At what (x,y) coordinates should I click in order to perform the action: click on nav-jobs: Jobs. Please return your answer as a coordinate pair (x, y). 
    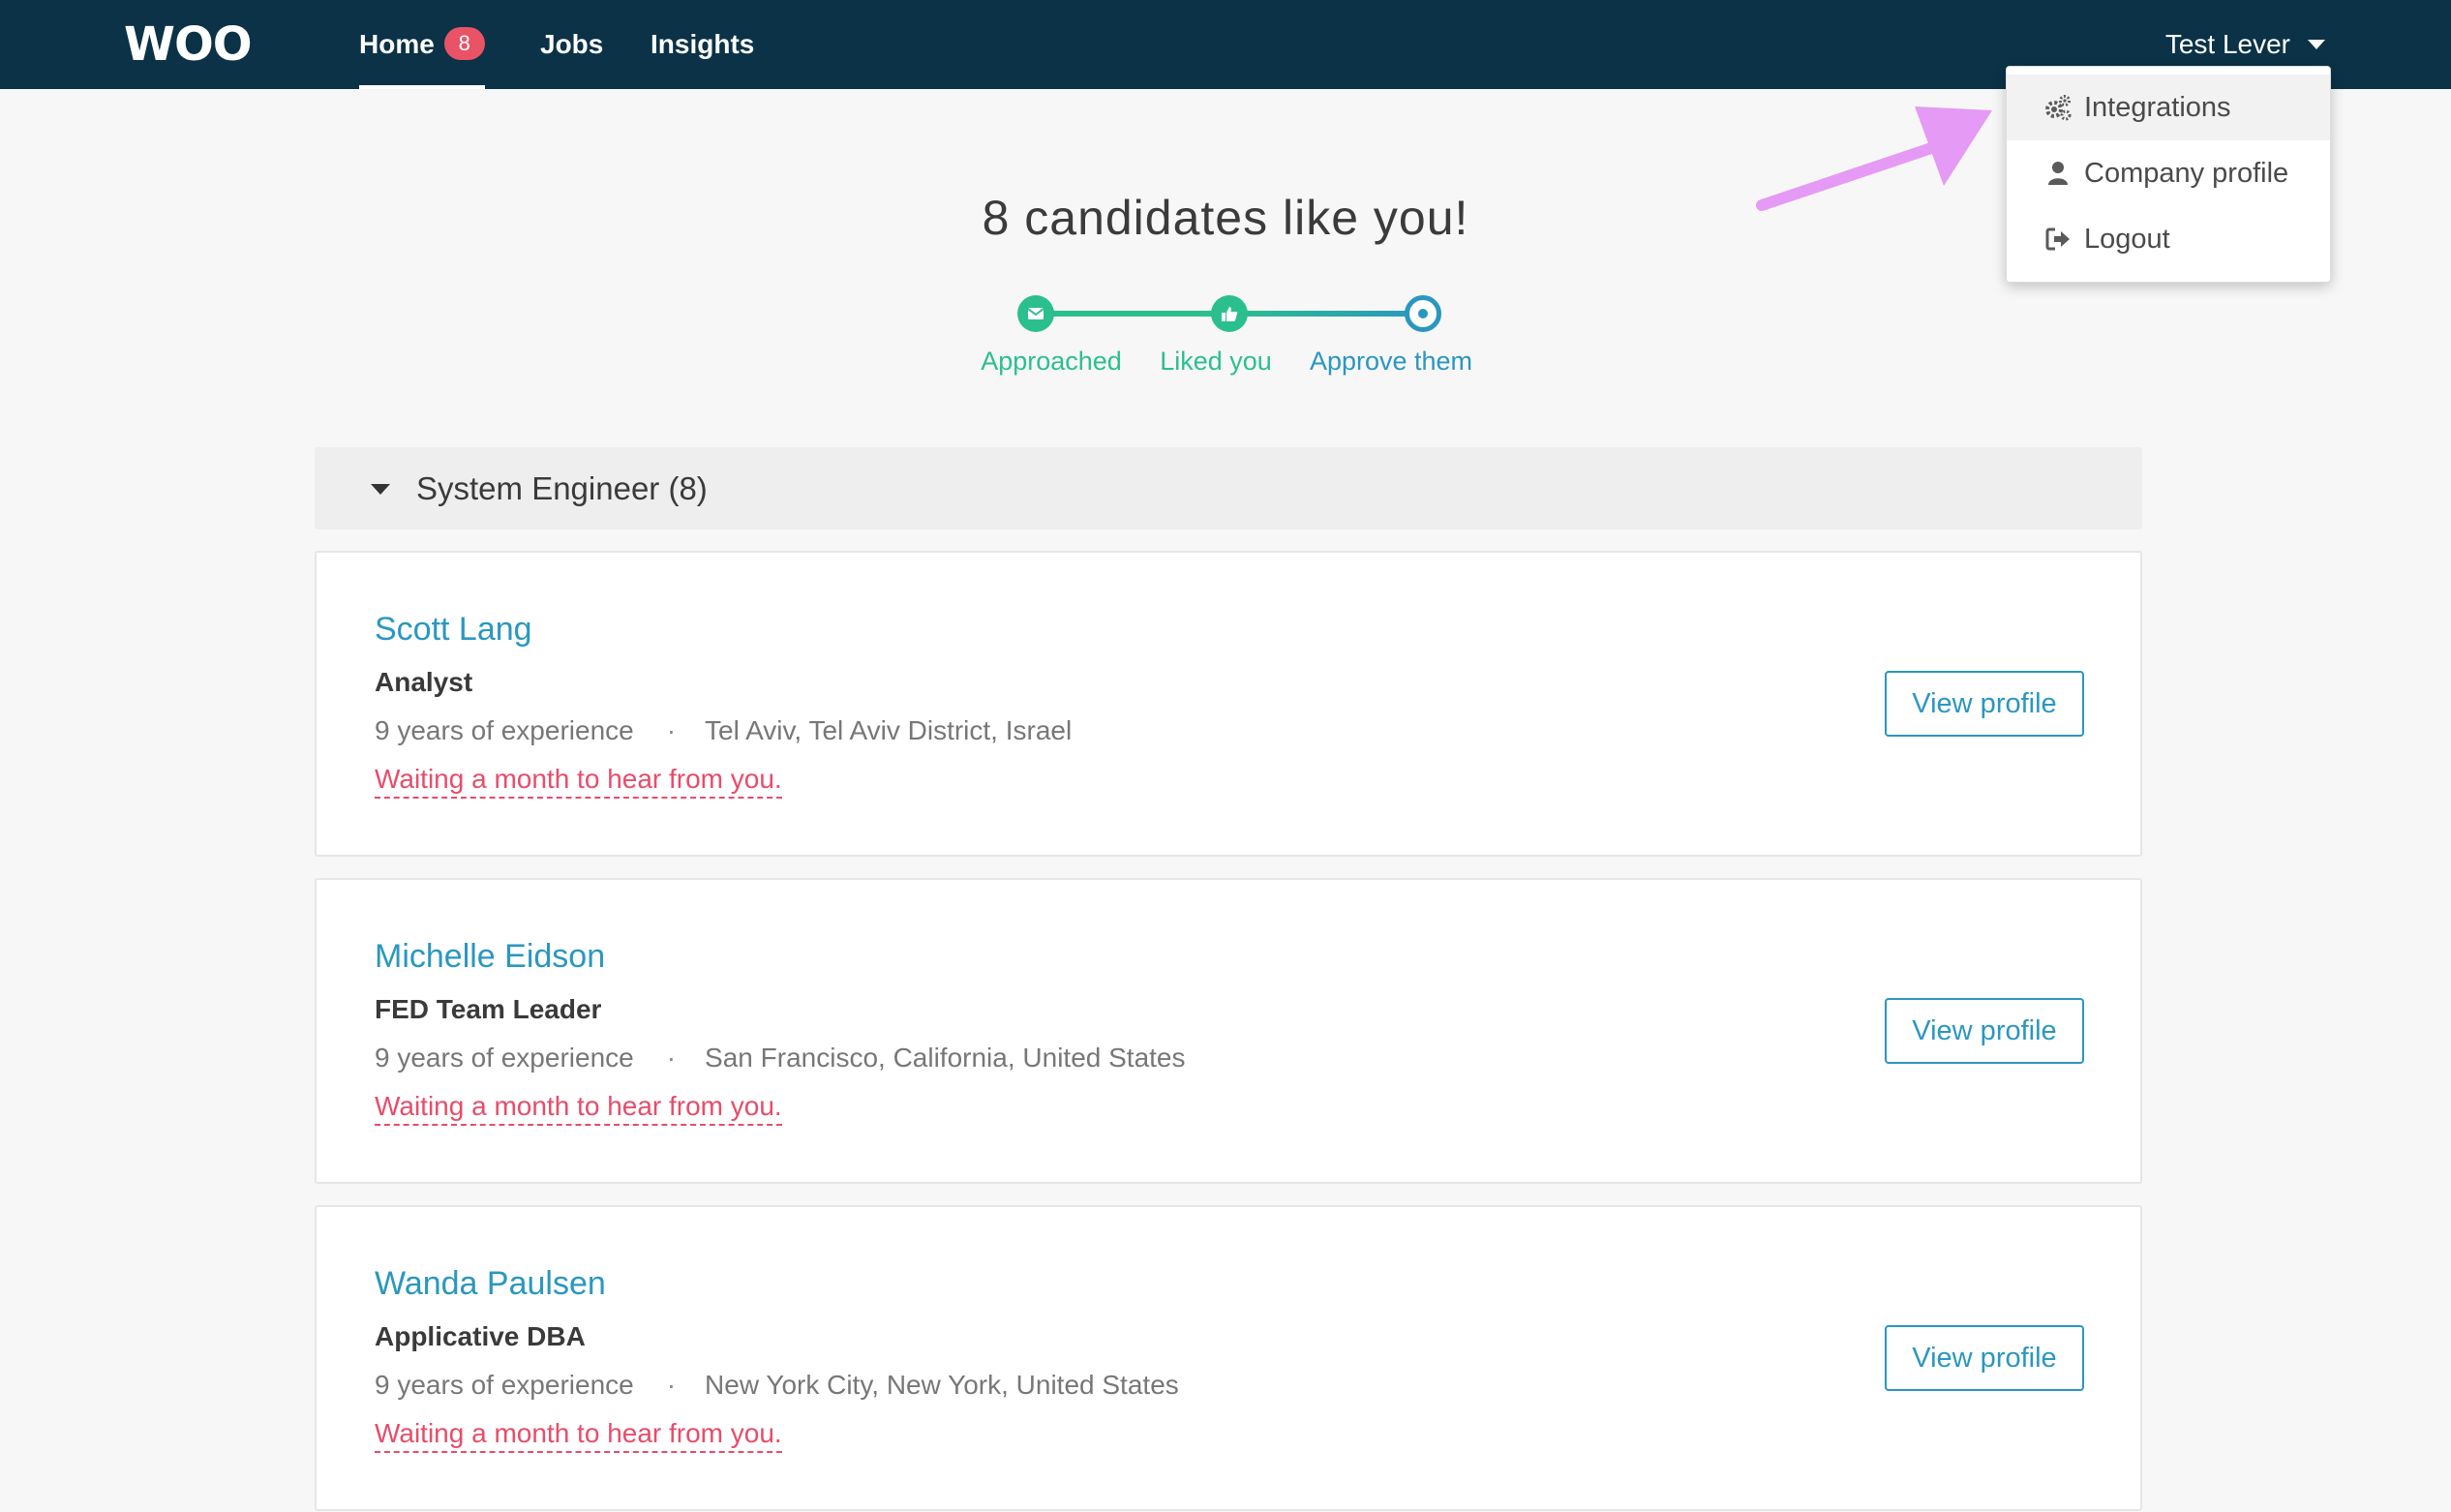
    Looking at the image, I should click on (572, 44).